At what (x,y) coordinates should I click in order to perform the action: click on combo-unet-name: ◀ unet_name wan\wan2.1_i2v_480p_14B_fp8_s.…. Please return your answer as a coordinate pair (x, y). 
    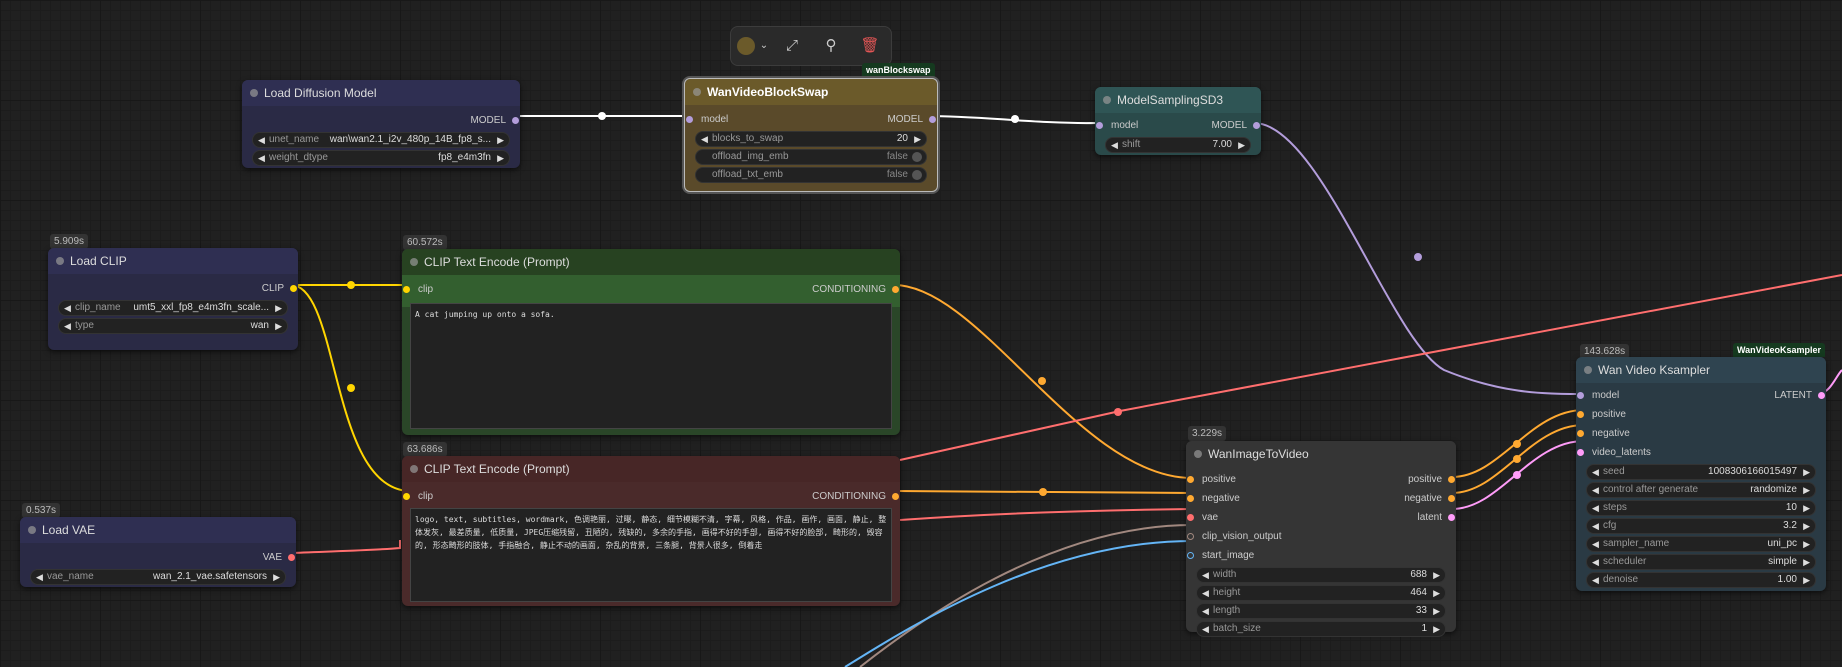
    Looking at the image, I should click on (381, 140).